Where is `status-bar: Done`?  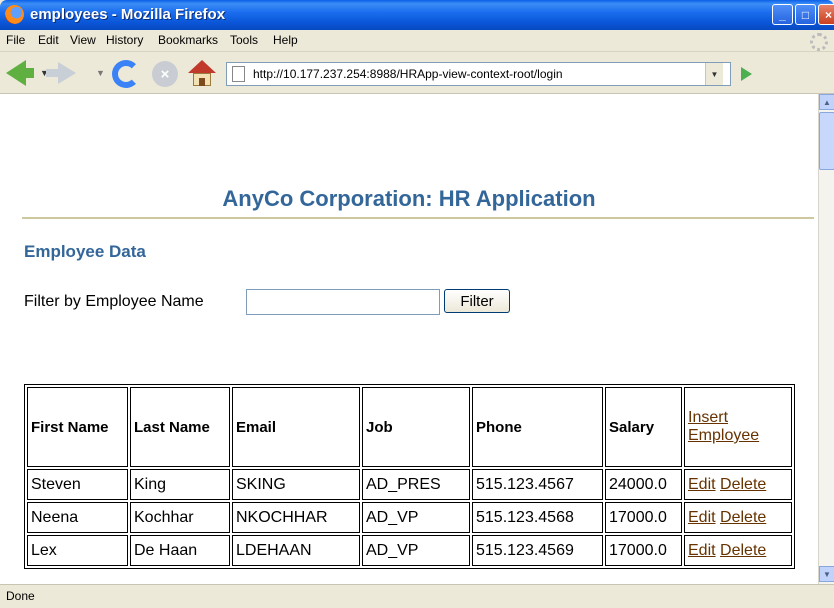 status-bar: Done is located at coordinates (417, 596).